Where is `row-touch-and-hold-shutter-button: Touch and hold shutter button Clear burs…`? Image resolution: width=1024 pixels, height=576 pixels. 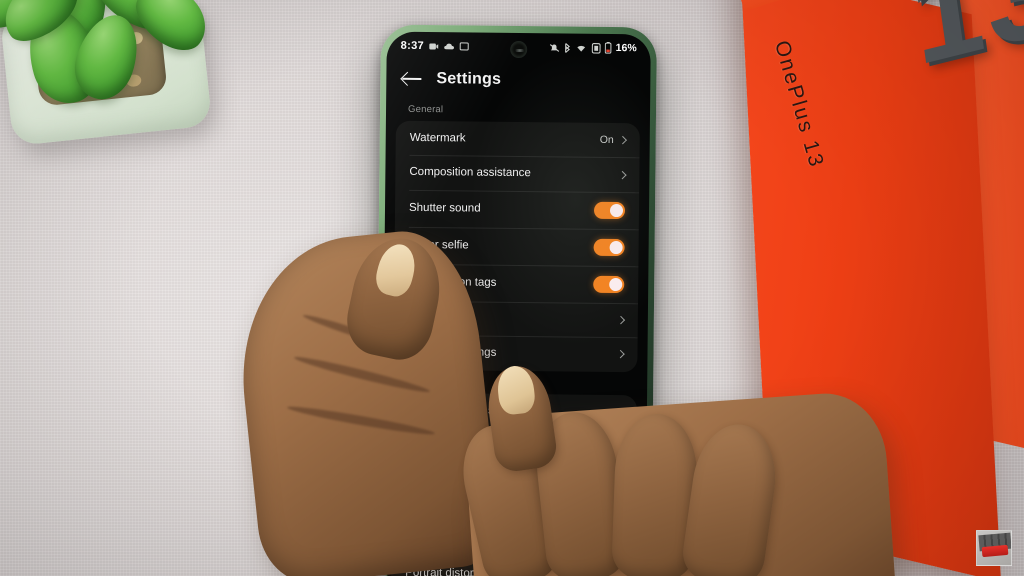 row-touch-and-hold-shutter-button: Touch and hold shutter button Clear burs… is located at coordinates (515, 417).